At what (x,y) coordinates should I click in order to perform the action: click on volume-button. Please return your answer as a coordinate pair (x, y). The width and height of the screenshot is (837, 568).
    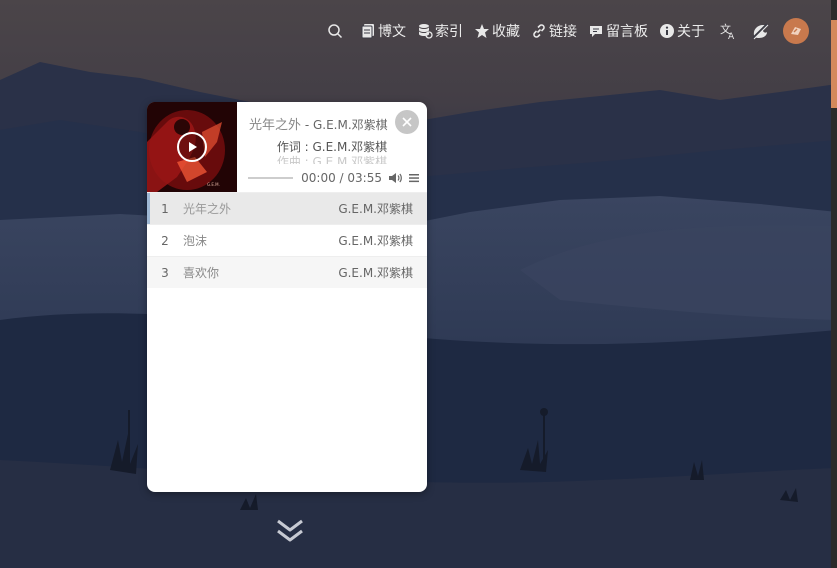
    Looking at the image, I should click on (395, 178).